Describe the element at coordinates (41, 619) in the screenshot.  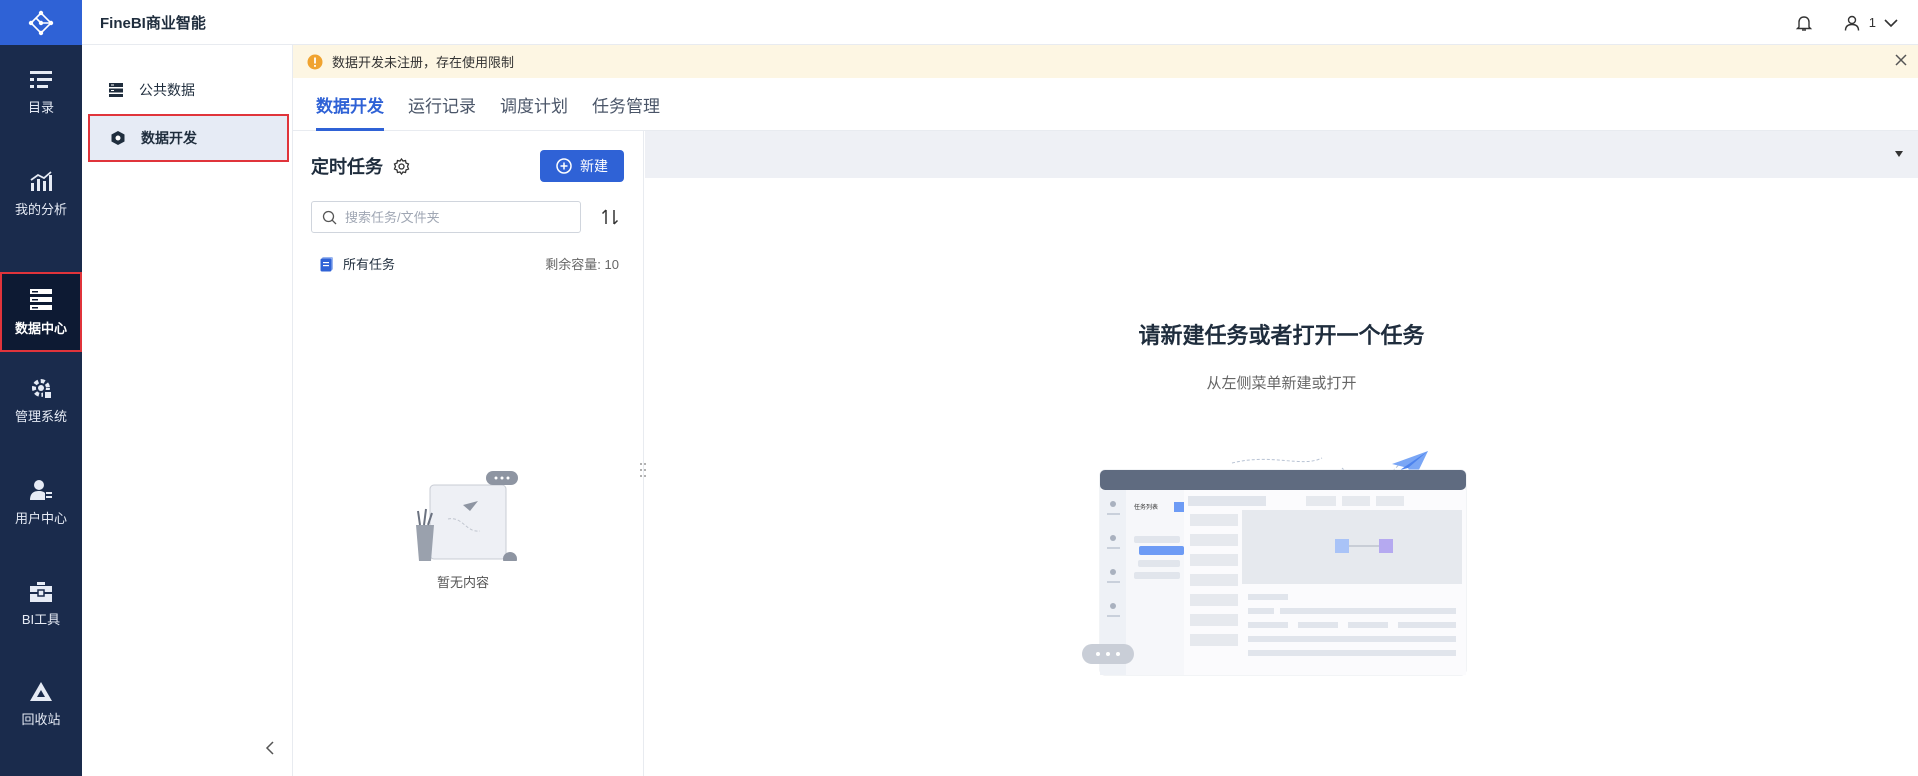
I see `rail-item-label: BI工具` at that location.